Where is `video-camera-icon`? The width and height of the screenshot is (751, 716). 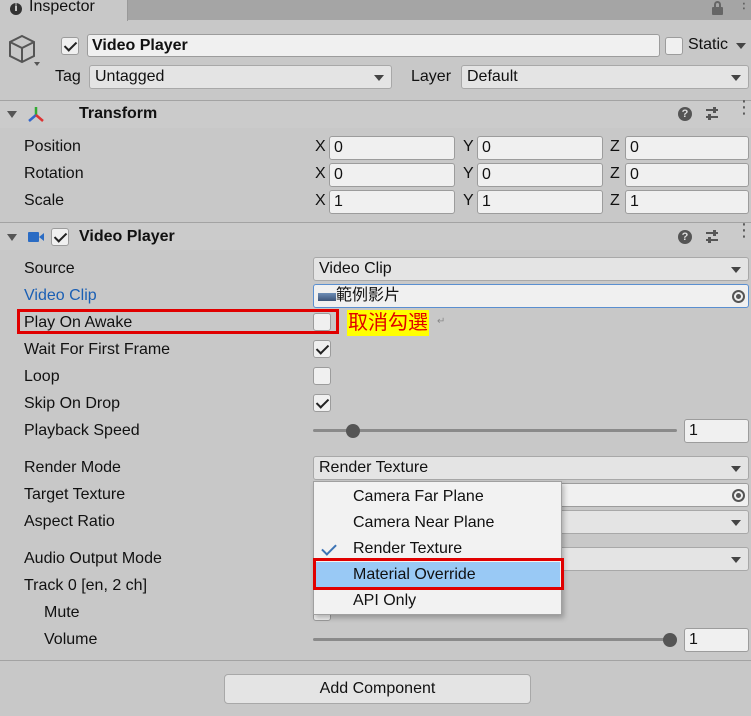 video-camera-icon is located at coordinates (35, 237).